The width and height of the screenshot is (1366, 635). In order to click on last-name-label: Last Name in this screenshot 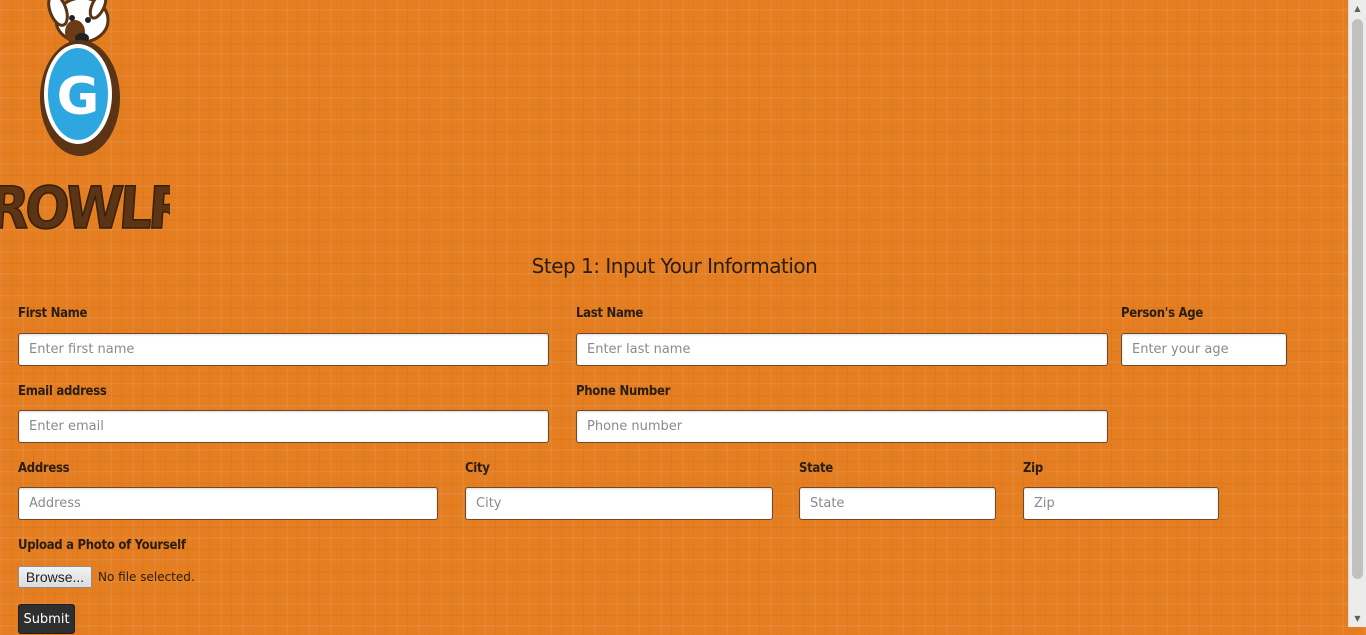, I will do `click(610, 313)`.